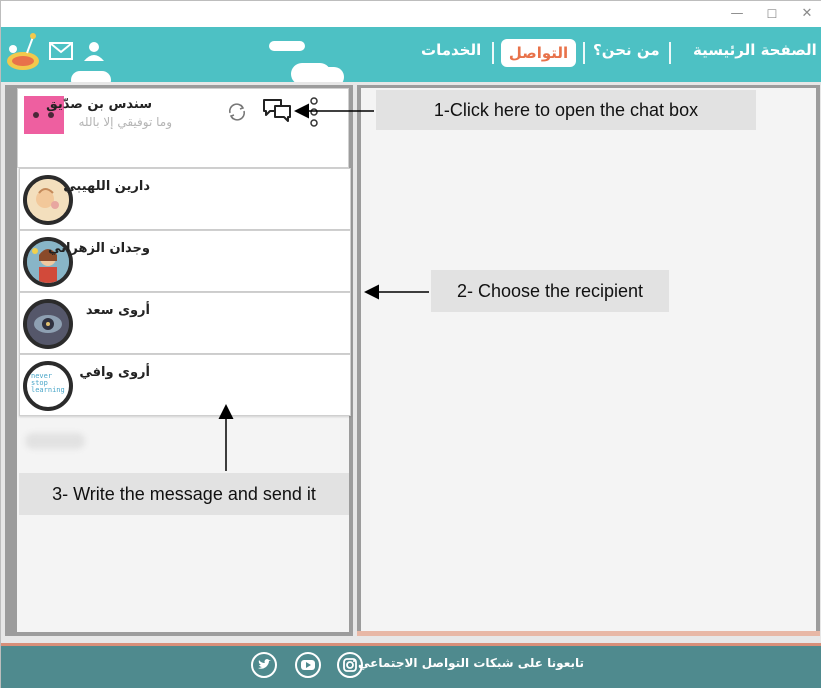 The image size is (821, 688). I want to click on current-user-status: وما توفيقي إلا بالله, so click(125, 122).